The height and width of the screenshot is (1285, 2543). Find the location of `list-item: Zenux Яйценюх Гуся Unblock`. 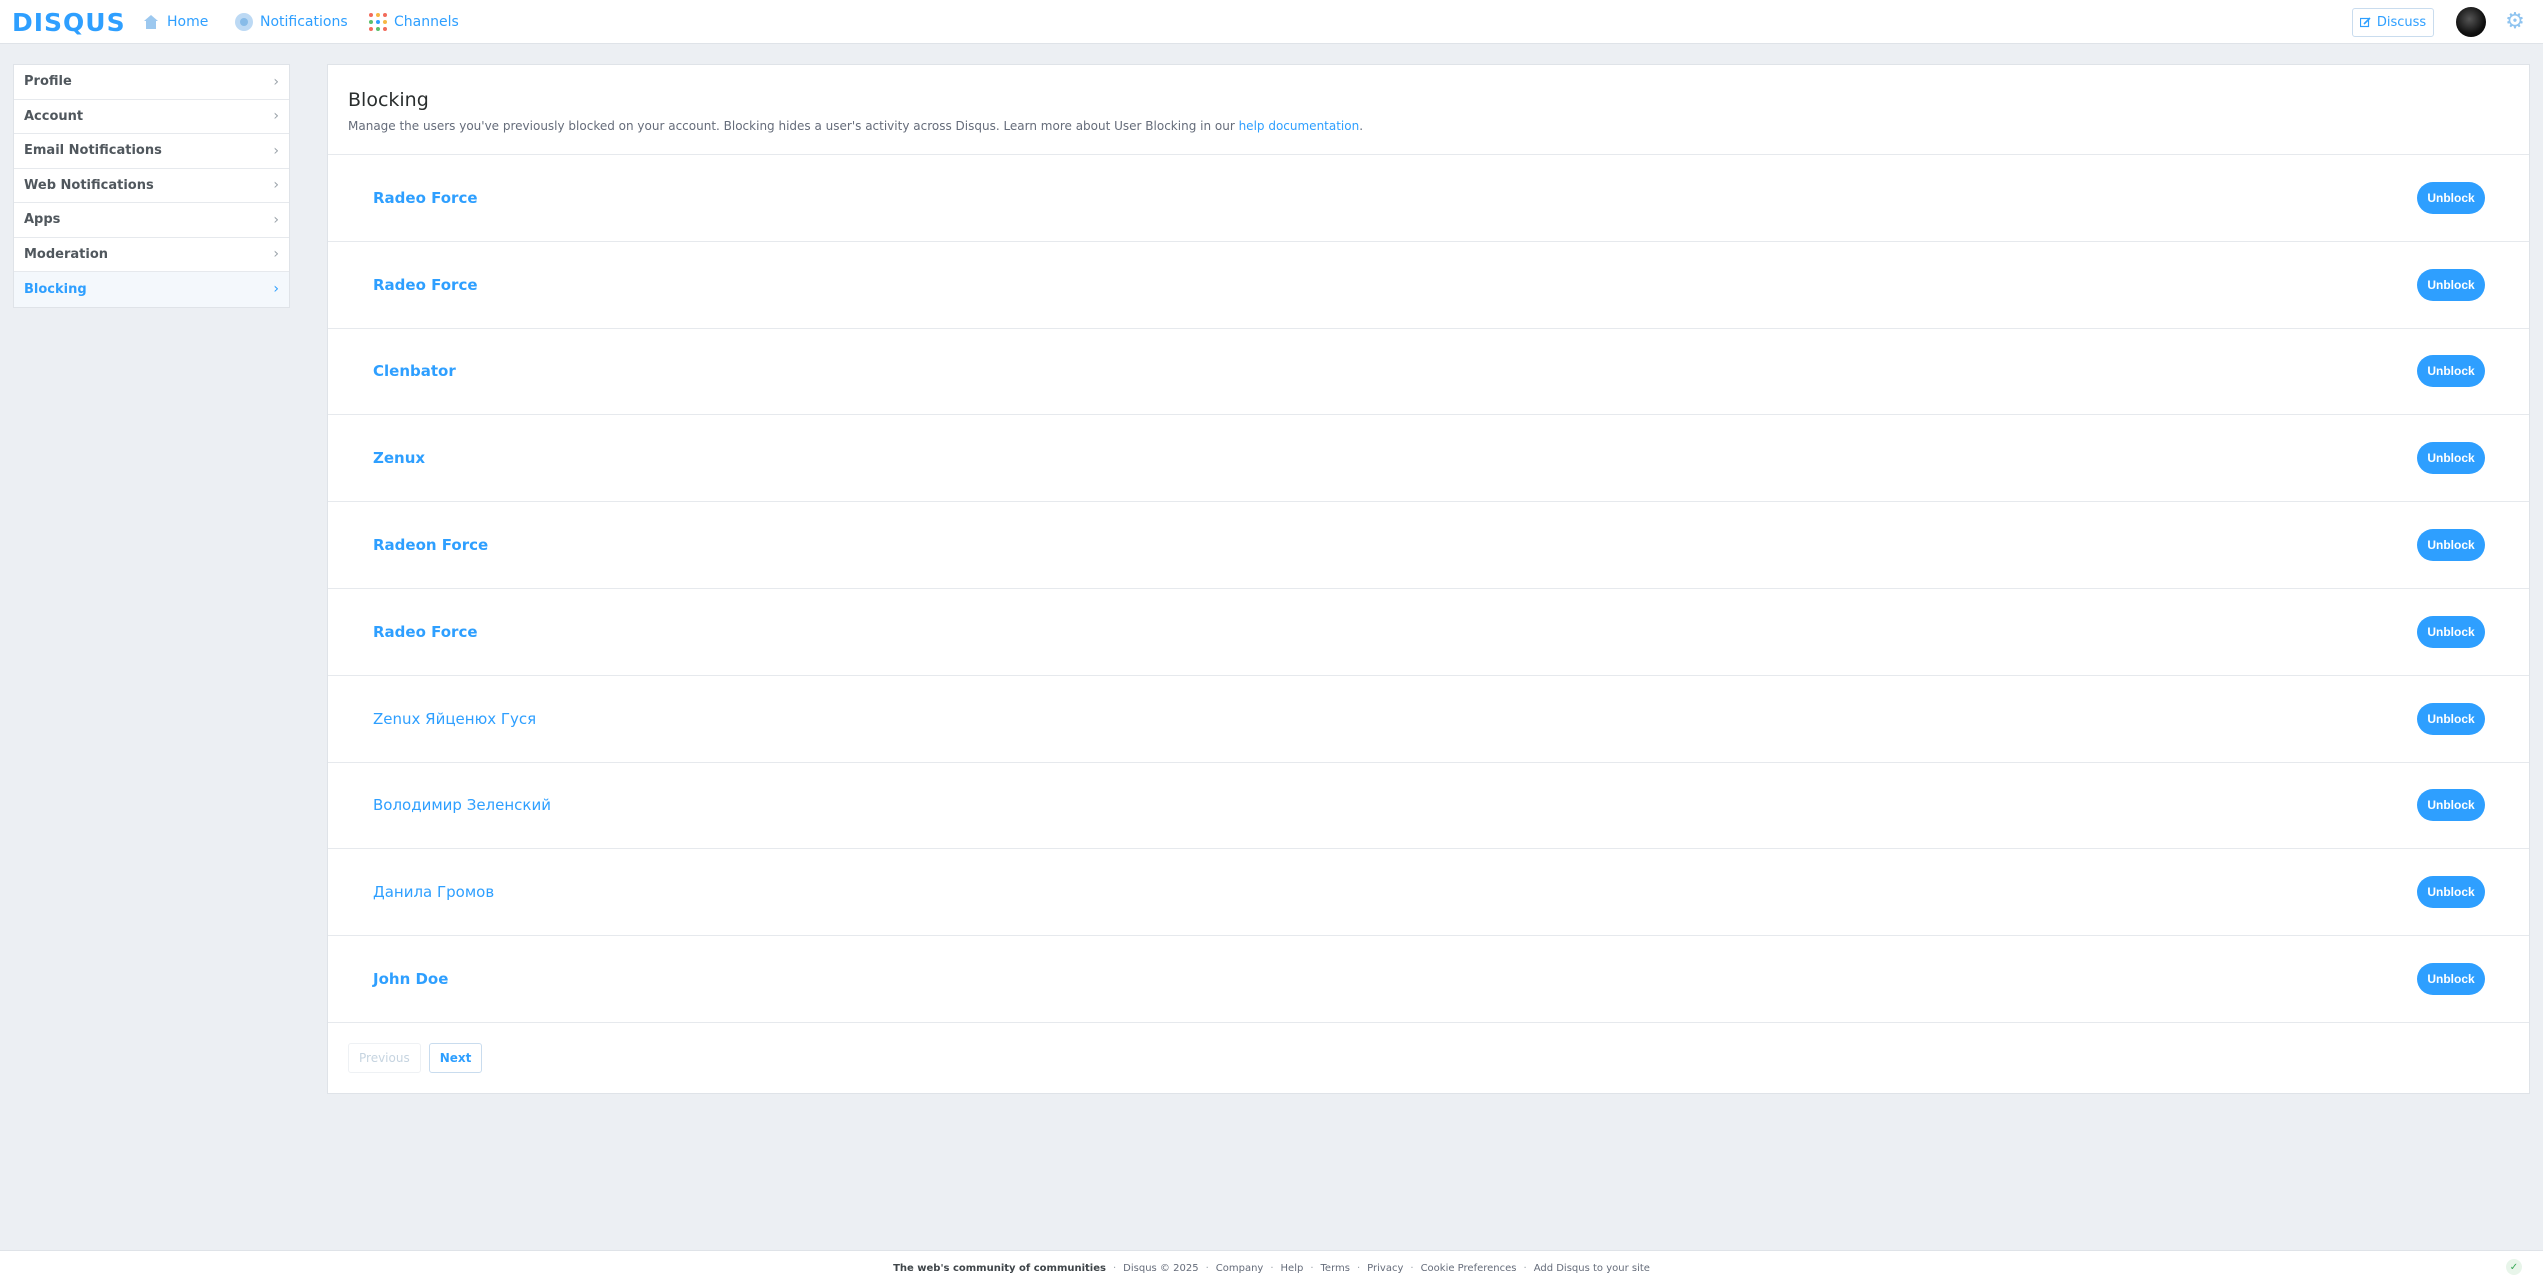

list-item: Zenux Яйценюх Гуся Unblock is located at coordinates (1428, 719).